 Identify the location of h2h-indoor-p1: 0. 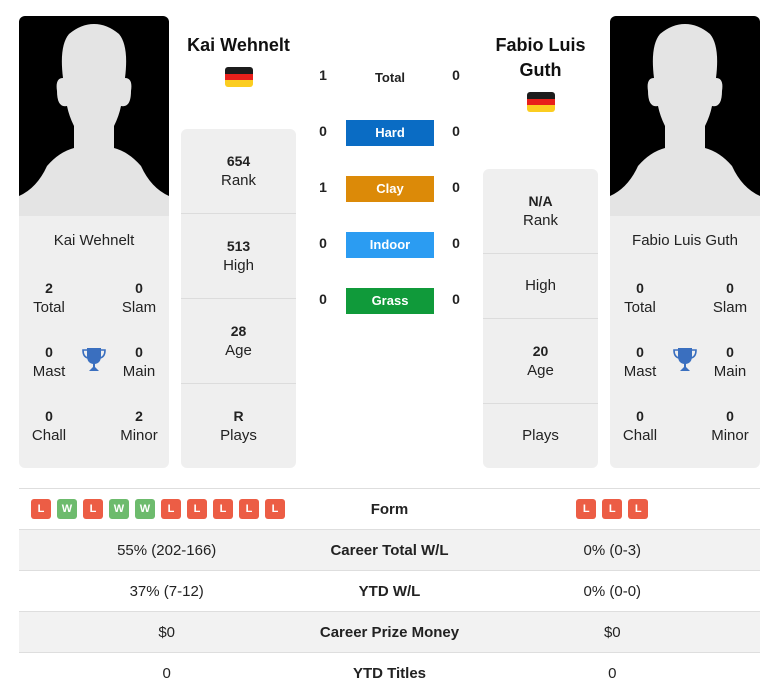
(323, 243).